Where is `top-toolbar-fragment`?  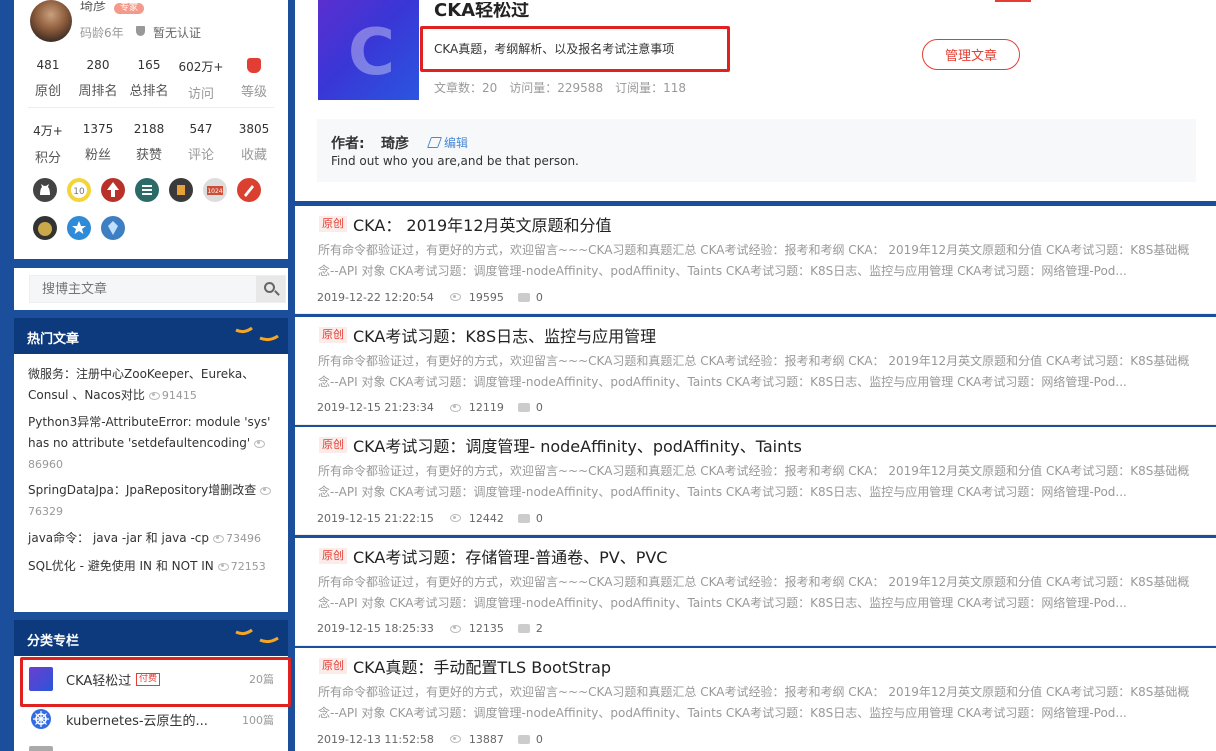 top-toolbar-fragment is located at coordinates (1013, 1).